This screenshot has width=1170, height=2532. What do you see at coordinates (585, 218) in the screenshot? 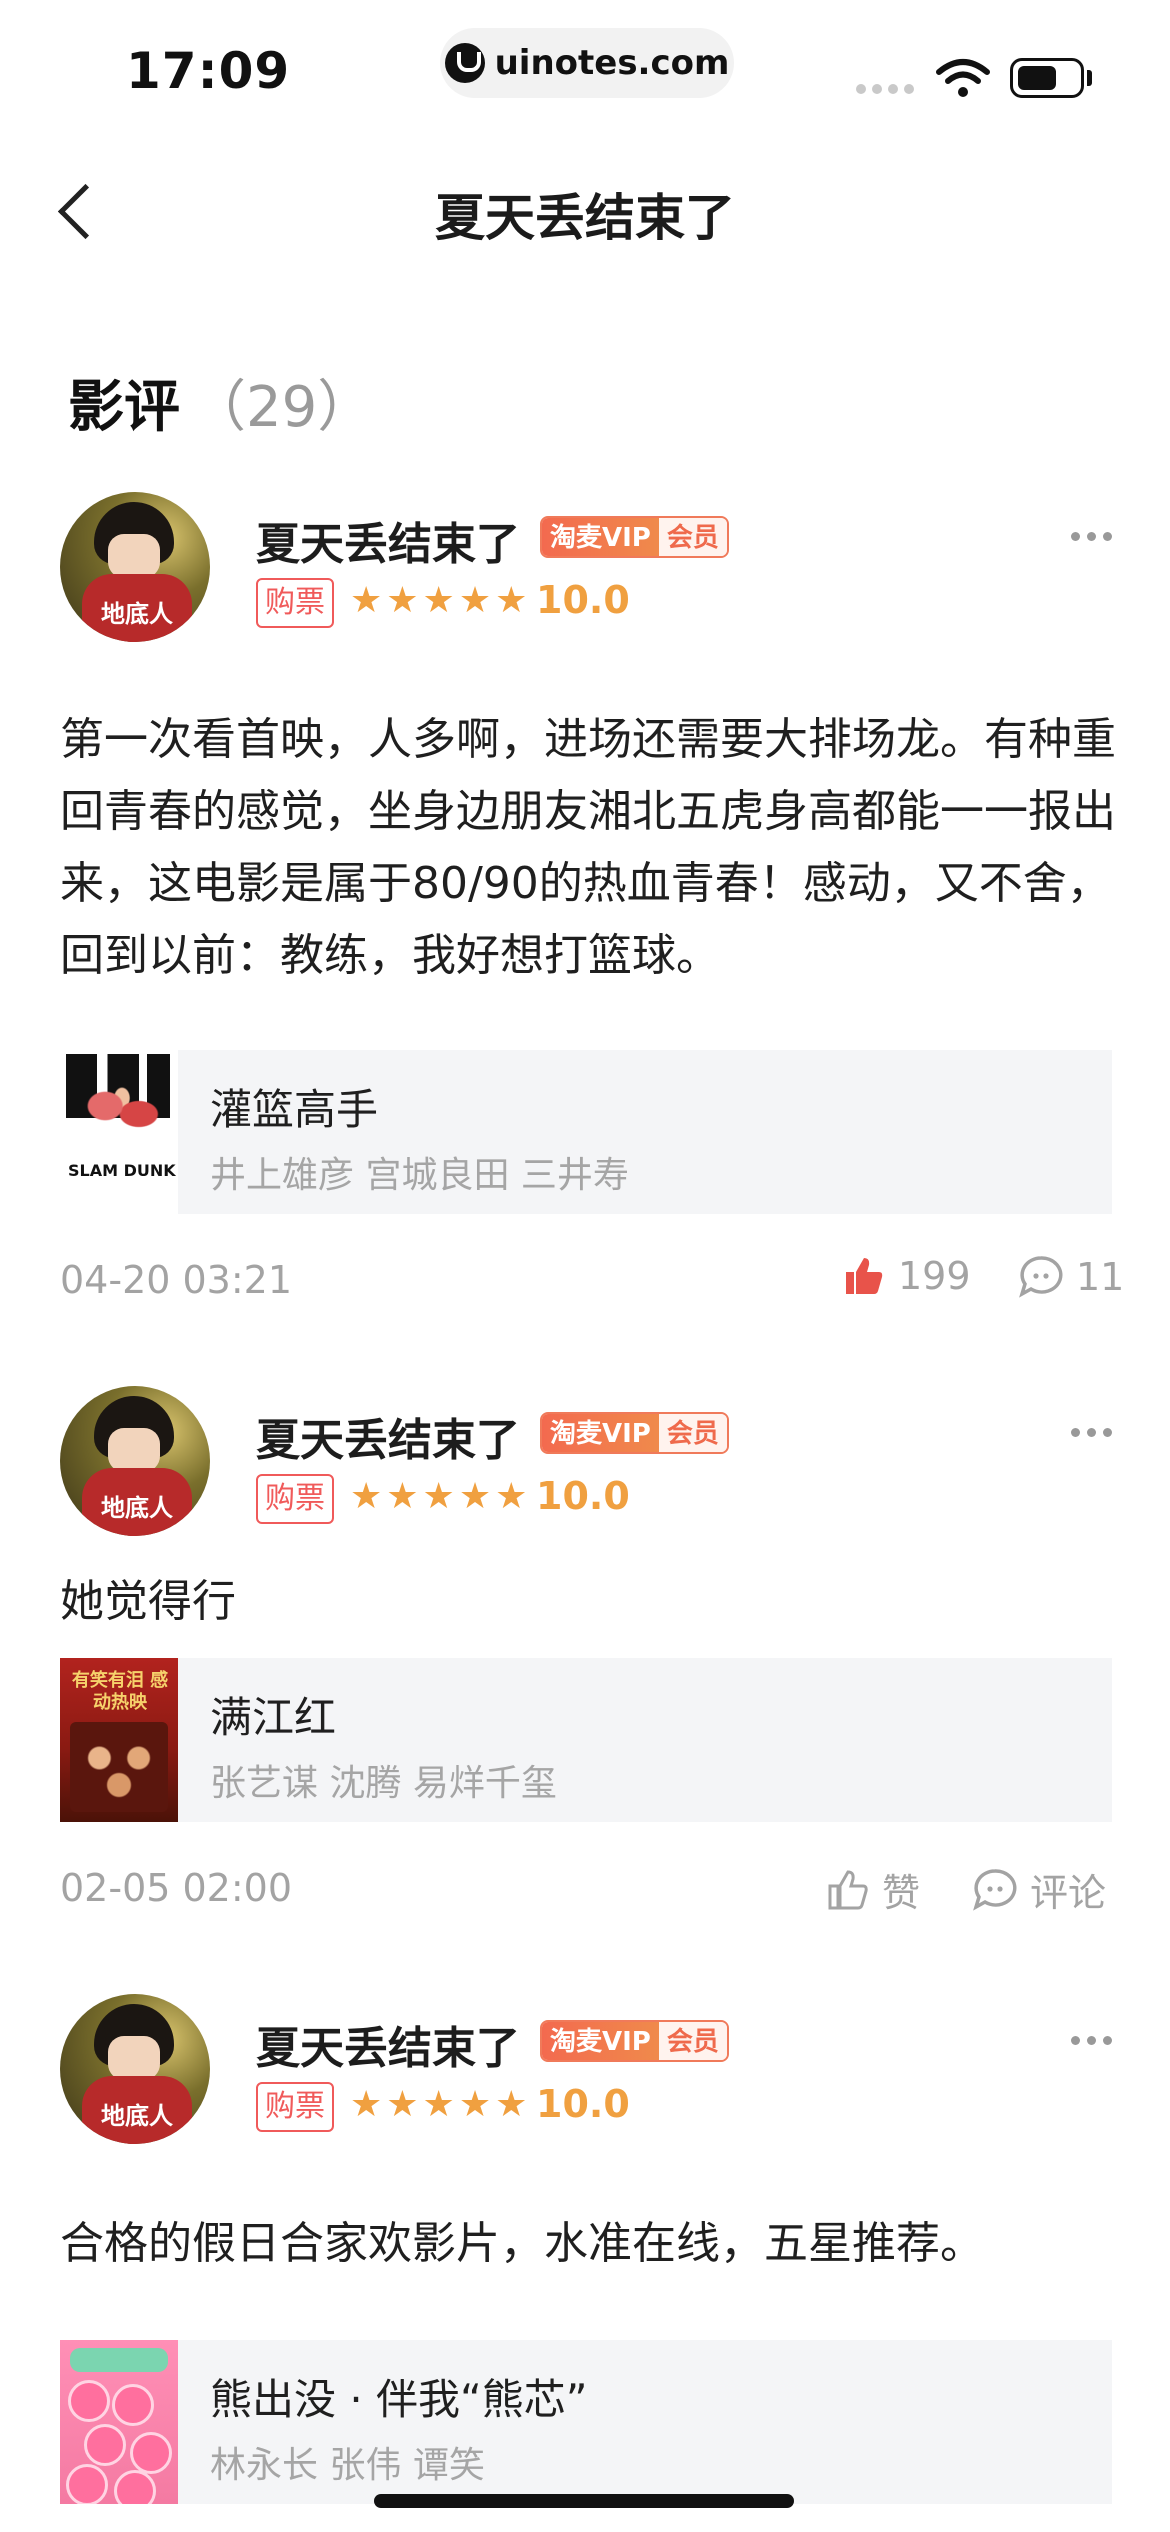
I see `page-title: 夏天丢结束了` at bounding box center [585, 218].